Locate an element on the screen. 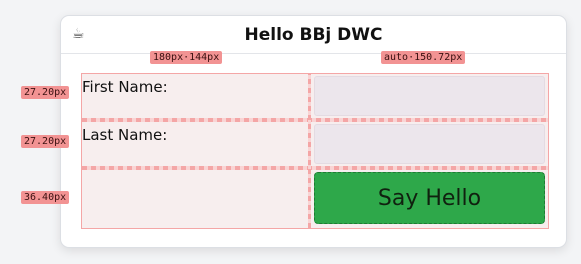 The height and width of the screenshot is (264, 581). button-cell: Say Hello is located at coordinates (429, 199).